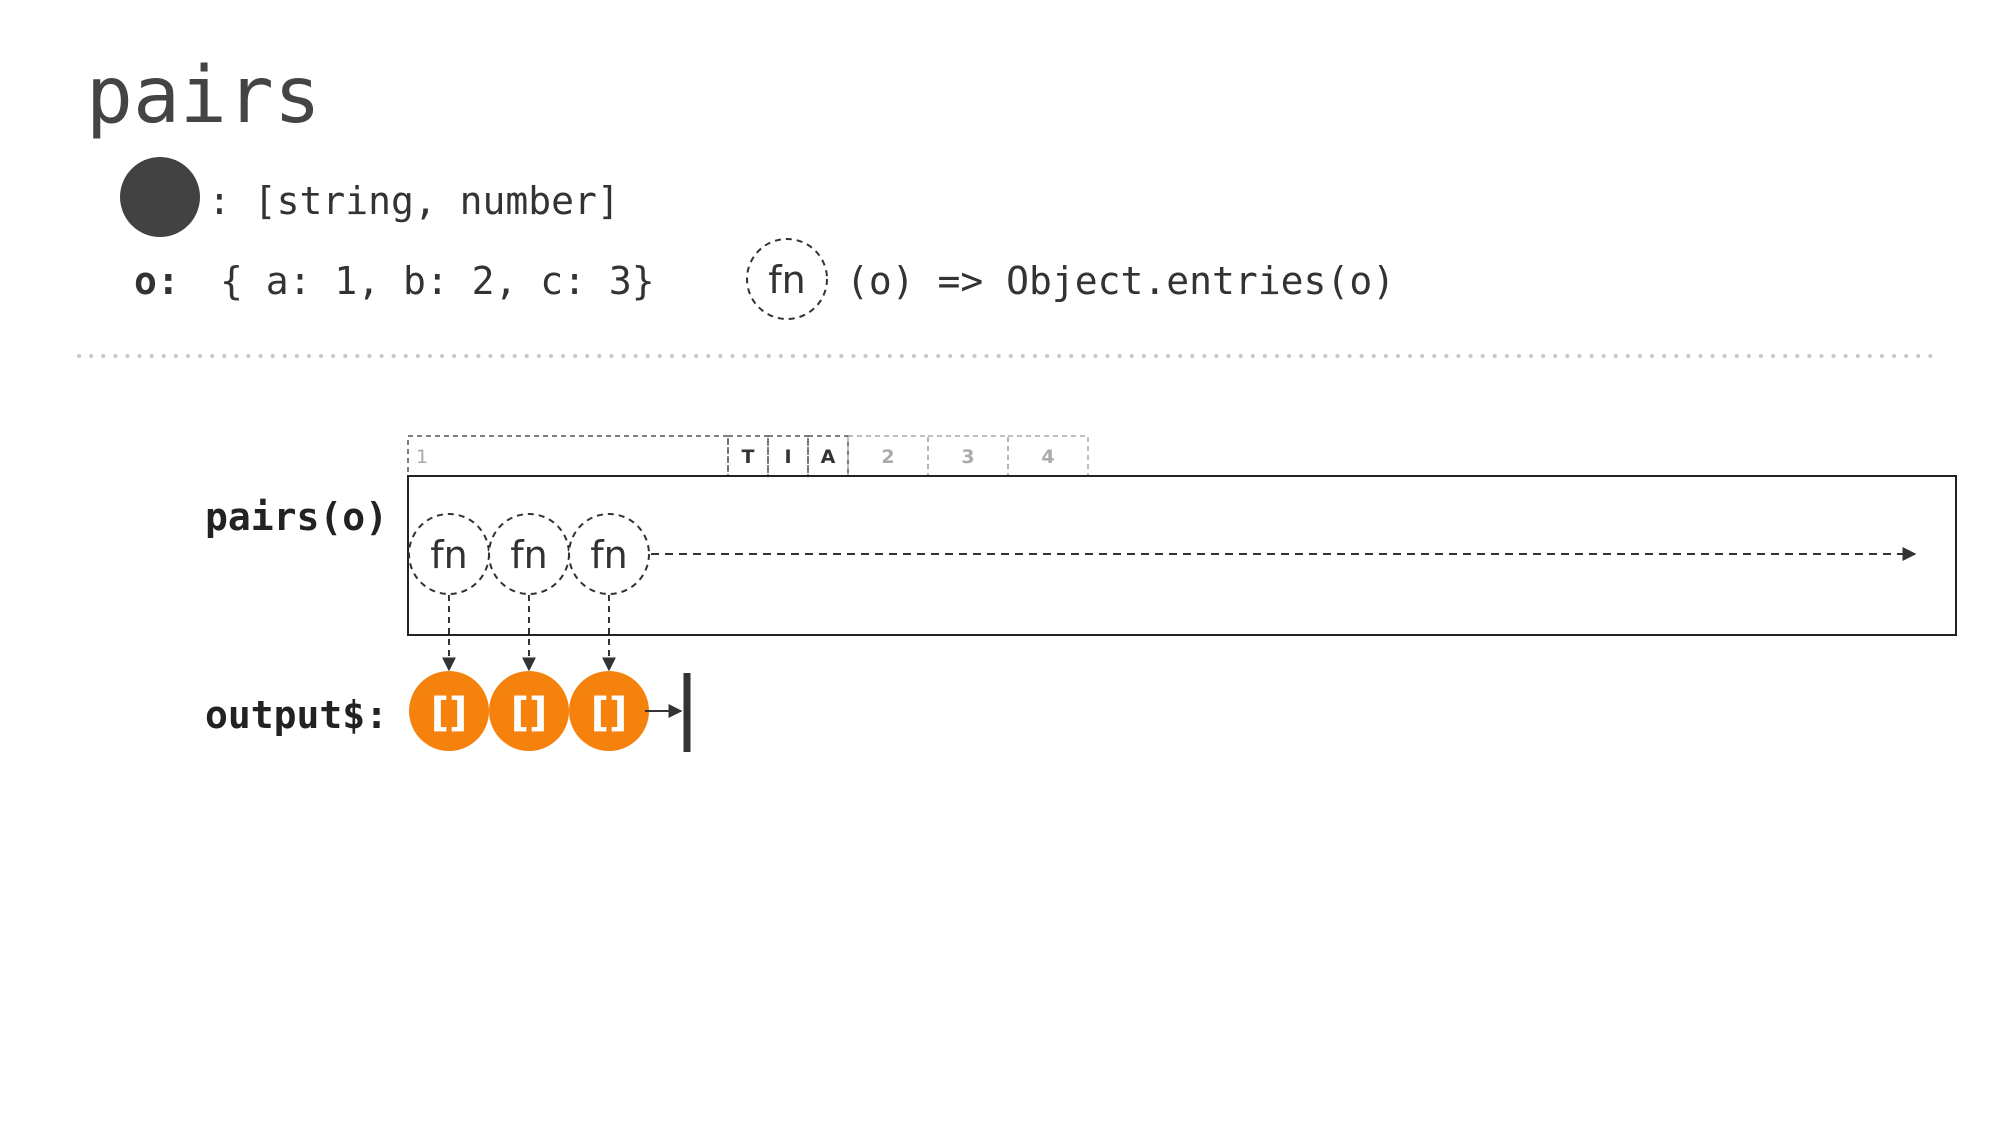  What do you see at coordinates (157, 281) in the screenshot?
I see `input-label: o:` at bounding box center [157, 281].